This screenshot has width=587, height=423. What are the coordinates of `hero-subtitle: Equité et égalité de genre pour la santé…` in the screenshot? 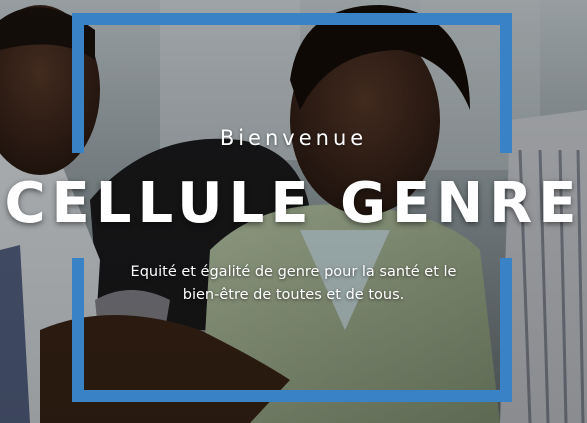 It's located at (293, 283).